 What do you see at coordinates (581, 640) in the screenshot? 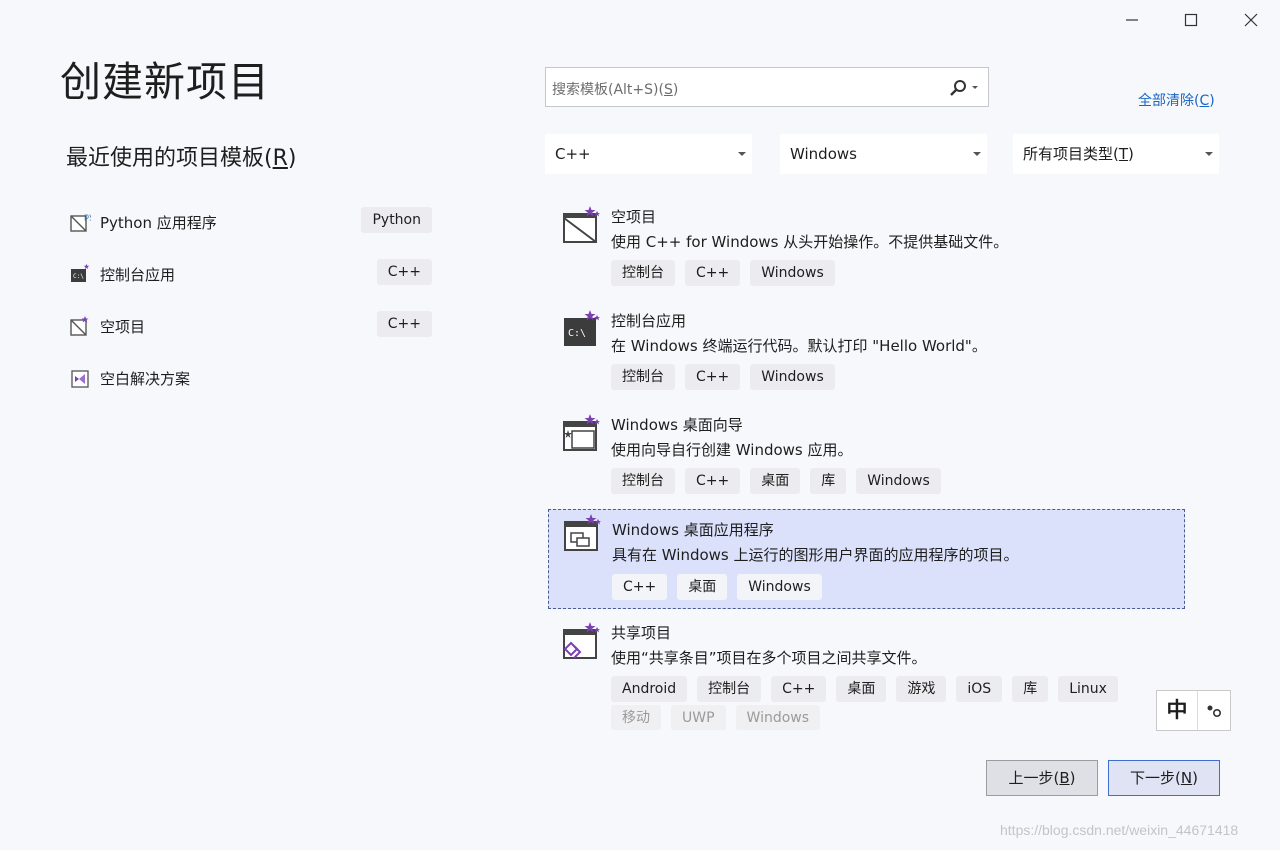
I see `shared-project-icon` at bounding box center [581, 640].